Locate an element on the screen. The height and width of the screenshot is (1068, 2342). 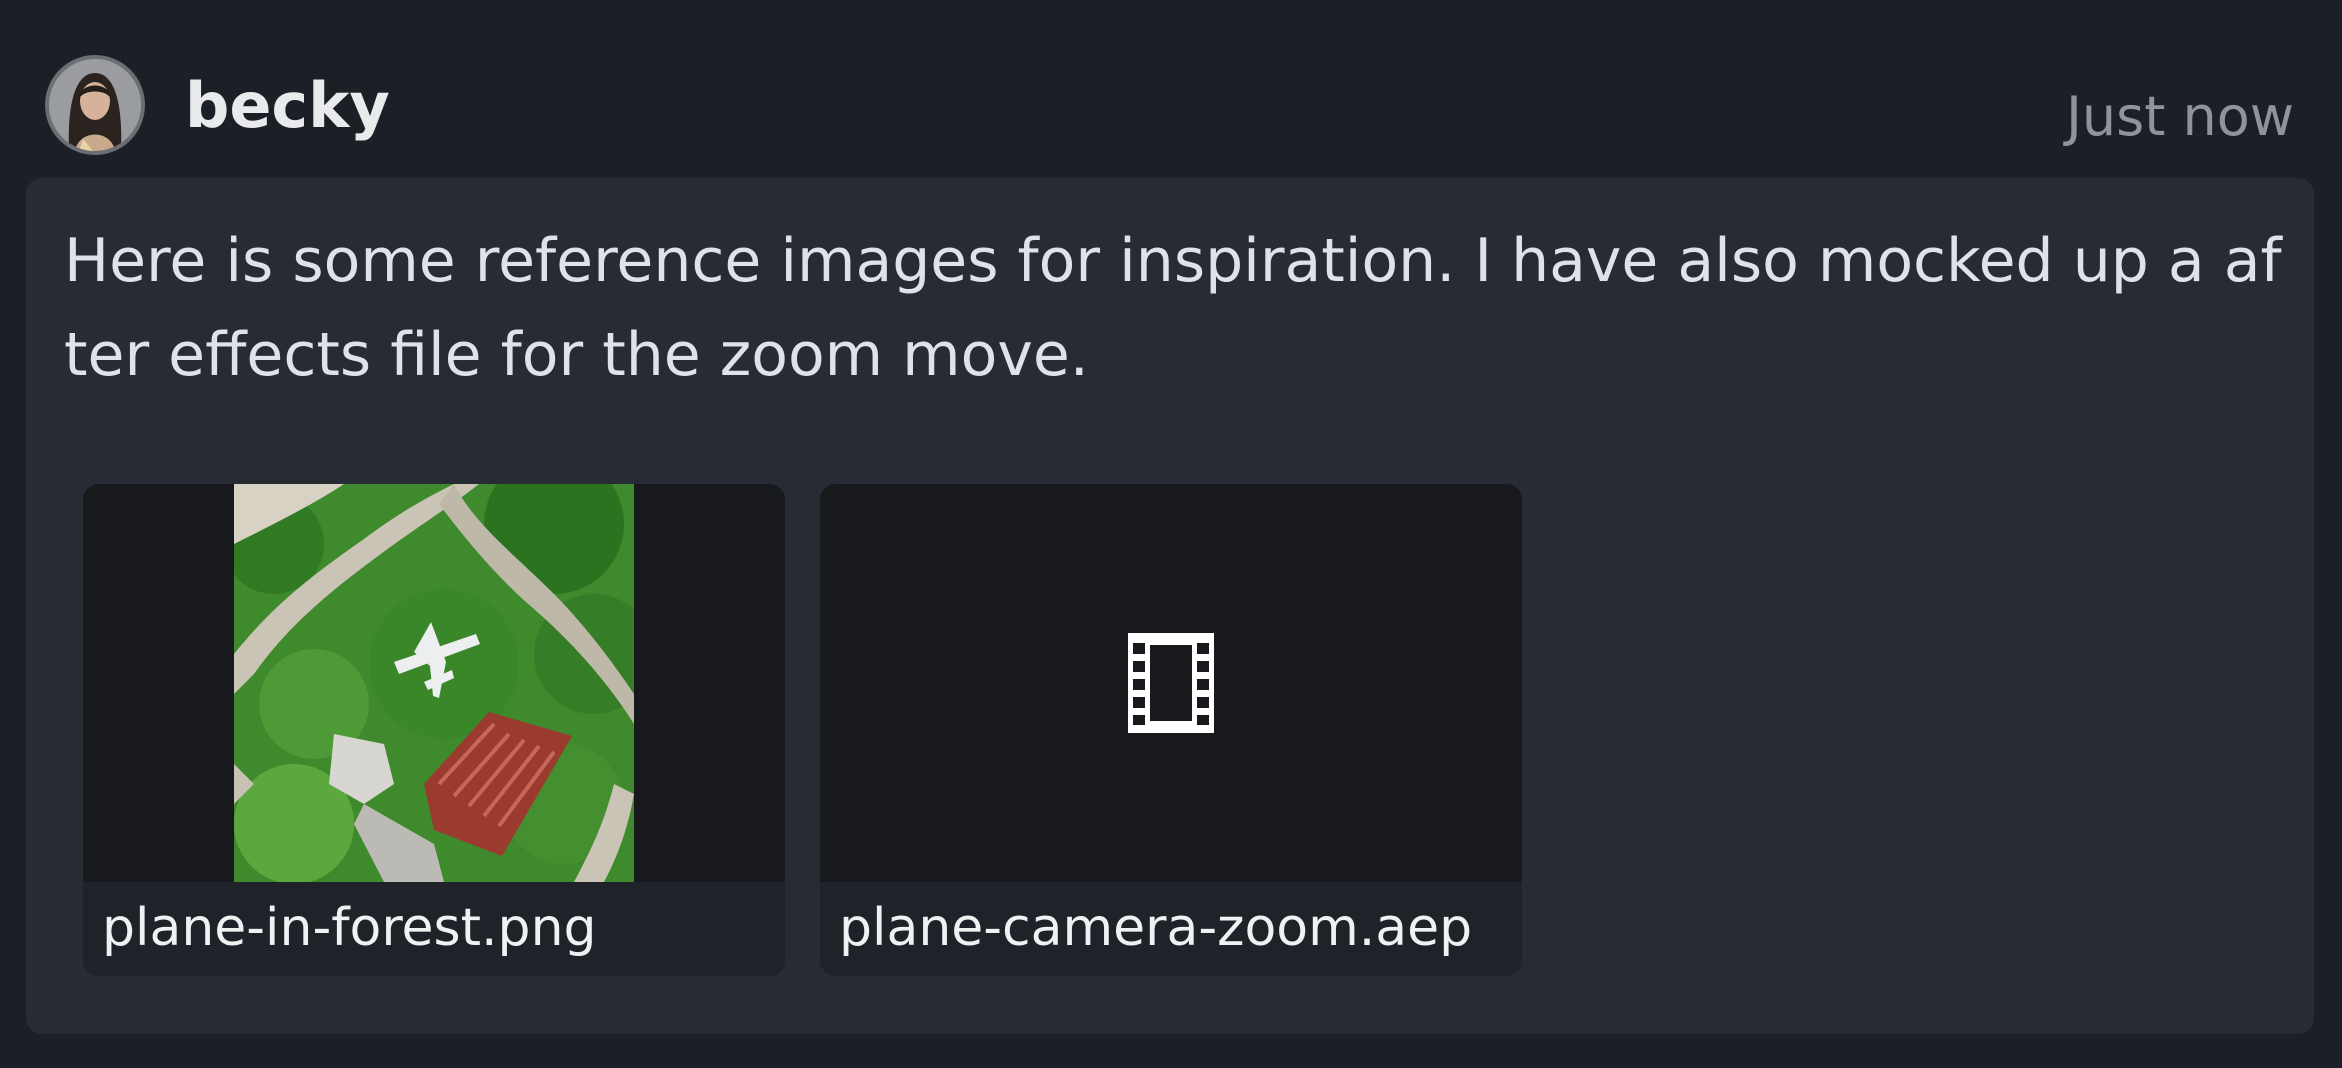
image-thumbnail is located at coordinates (434, 683).